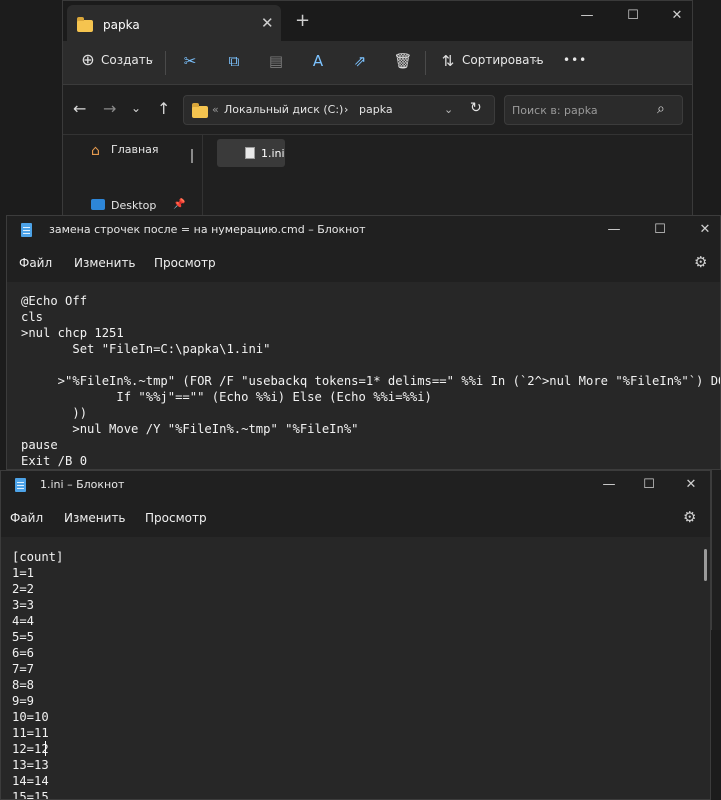 This screenshot has width=721, height=800. What do you see at coordinates (54, 461) in the screenshot?
I see `text-line: Exit /B 0` at bounding box center [54, 461].